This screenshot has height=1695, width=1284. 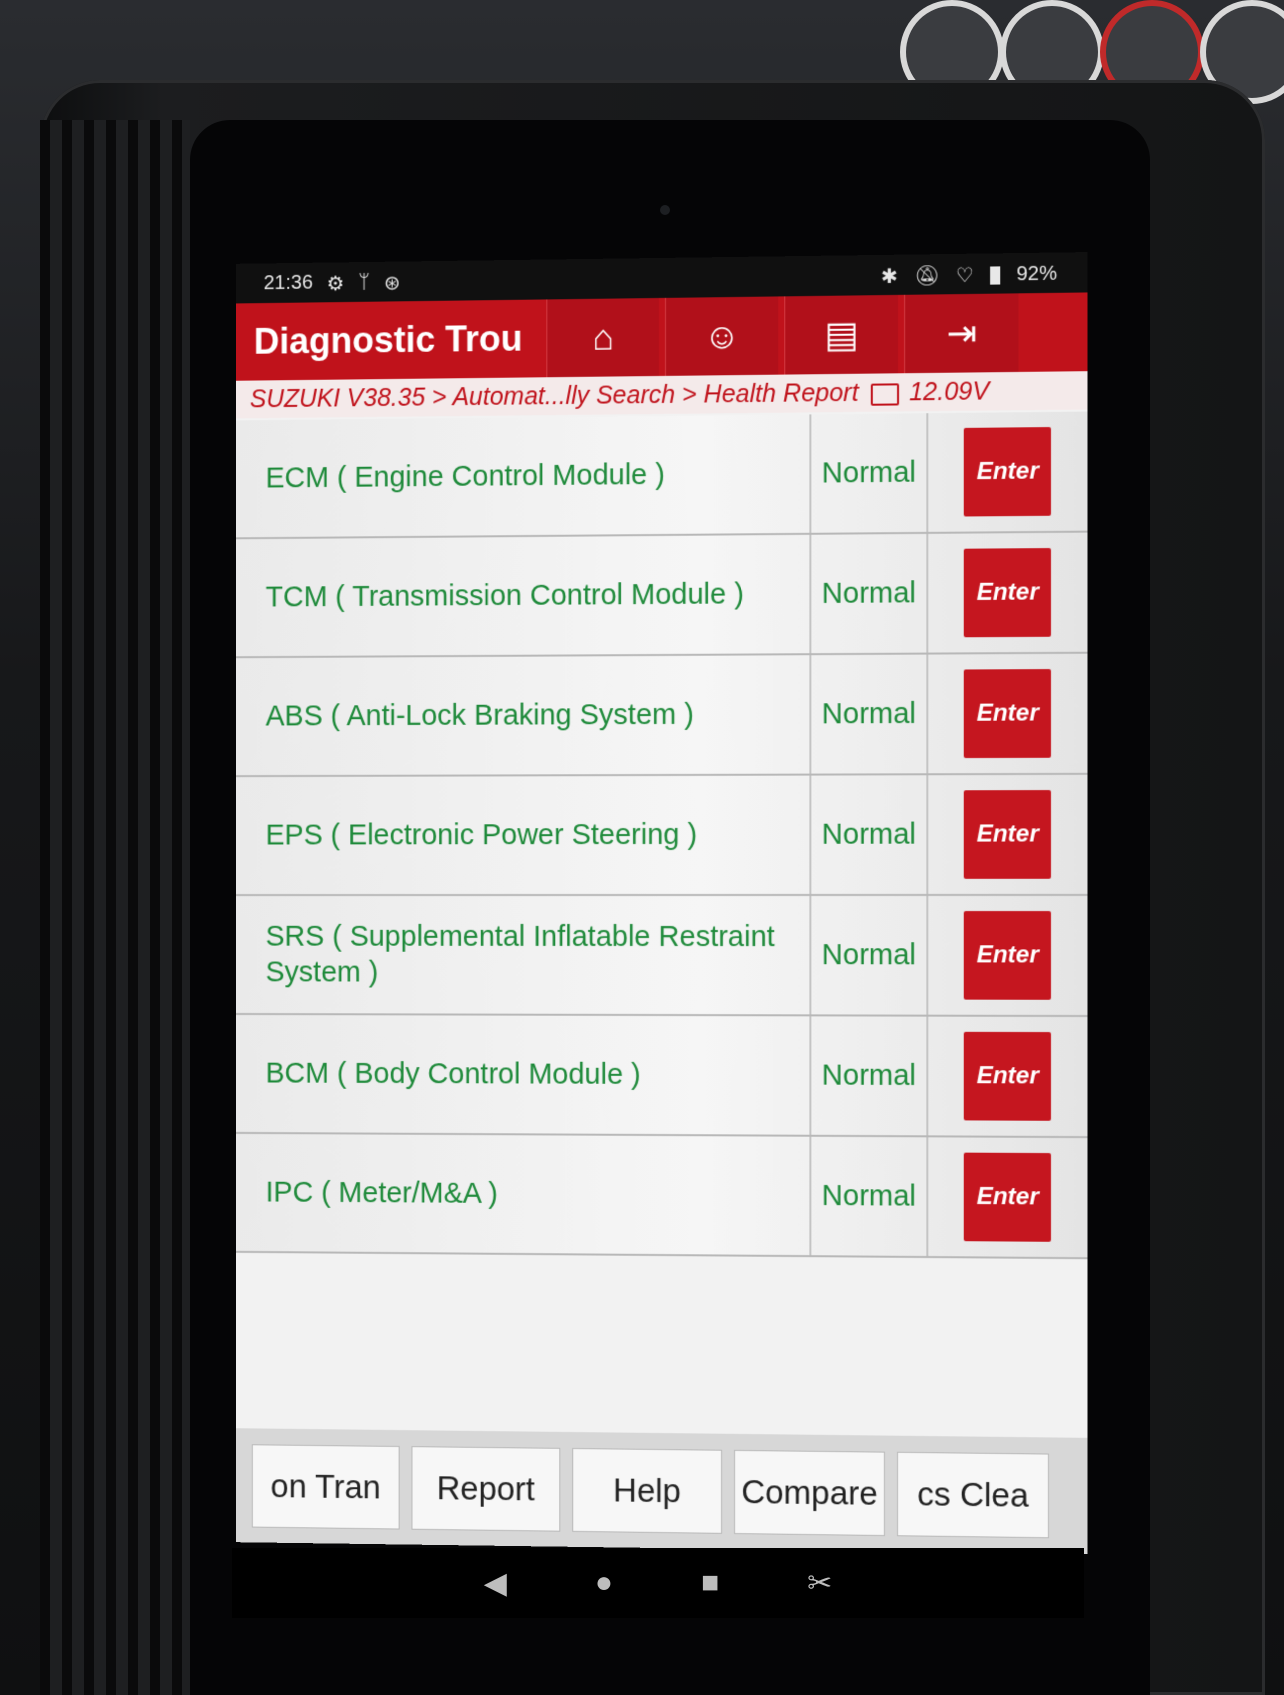 What do you see at coordinates (964, 276) in the screenshot?
I see `wifi-icon: ♡` at bounding box center [964, 276].